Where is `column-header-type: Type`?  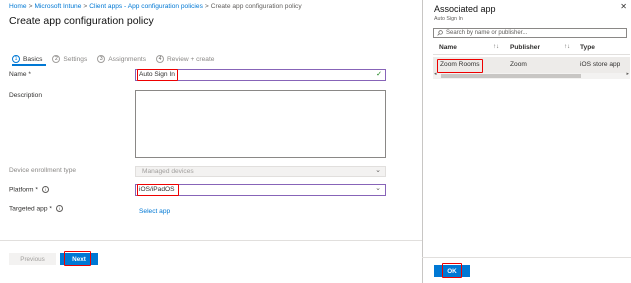
column-header-type: Type is located at coordinates (587, 47).